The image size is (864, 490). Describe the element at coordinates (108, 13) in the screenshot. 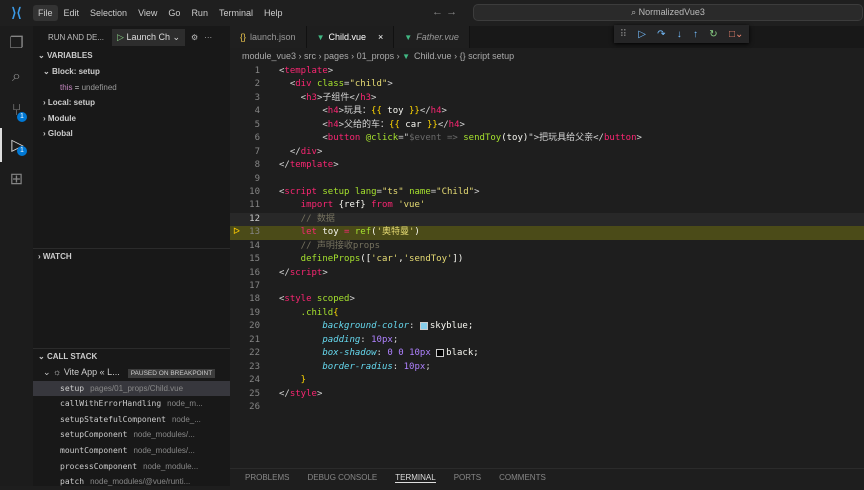

I see `menu-item-selection: Selection` at that location.